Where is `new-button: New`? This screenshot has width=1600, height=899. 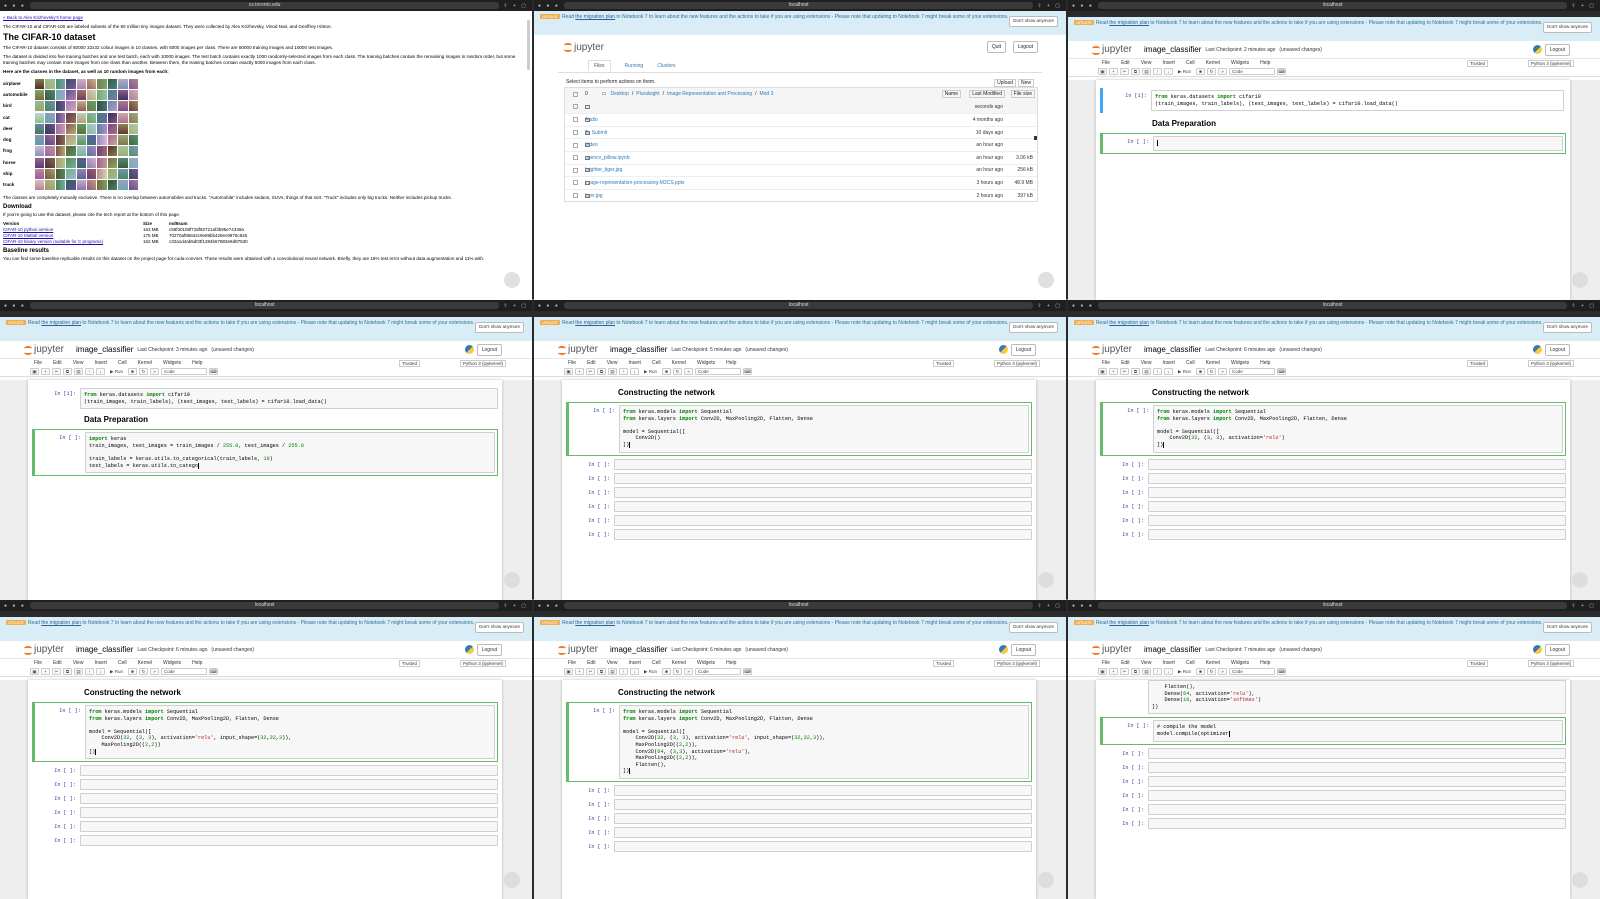
new-button: New is located at coordinates (1025, 83).